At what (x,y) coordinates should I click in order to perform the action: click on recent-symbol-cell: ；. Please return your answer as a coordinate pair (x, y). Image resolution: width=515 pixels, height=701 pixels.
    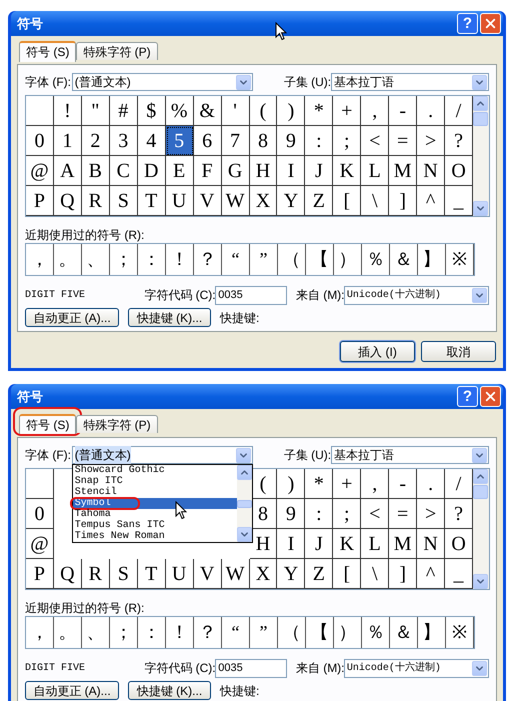
    Looking at the image, I should click on (124, 259).